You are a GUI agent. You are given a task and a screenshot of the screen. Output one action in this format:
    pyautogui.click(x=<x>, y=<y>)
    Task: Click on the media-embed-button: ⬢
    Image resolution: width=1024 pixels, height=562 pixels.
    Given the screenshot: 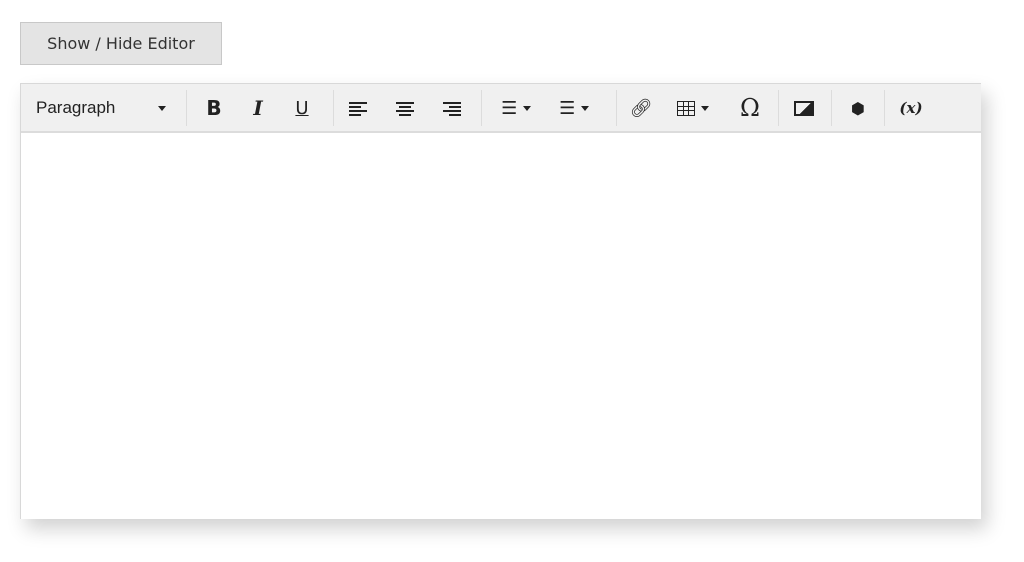 What is the action you would take?
    pyautogui.click(x=858, y=108)
    